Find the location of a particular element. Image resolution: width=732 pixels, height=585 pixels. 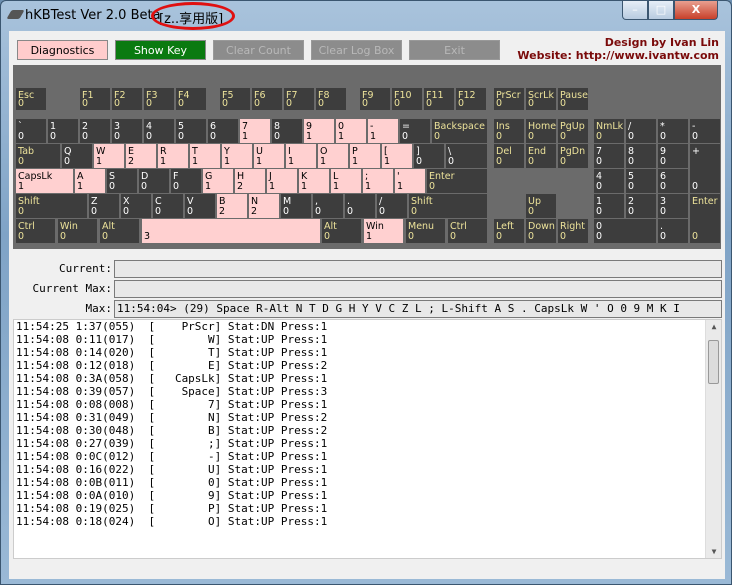

key-ctrl: Ctrl 0 is located at coordinates (467, 231).